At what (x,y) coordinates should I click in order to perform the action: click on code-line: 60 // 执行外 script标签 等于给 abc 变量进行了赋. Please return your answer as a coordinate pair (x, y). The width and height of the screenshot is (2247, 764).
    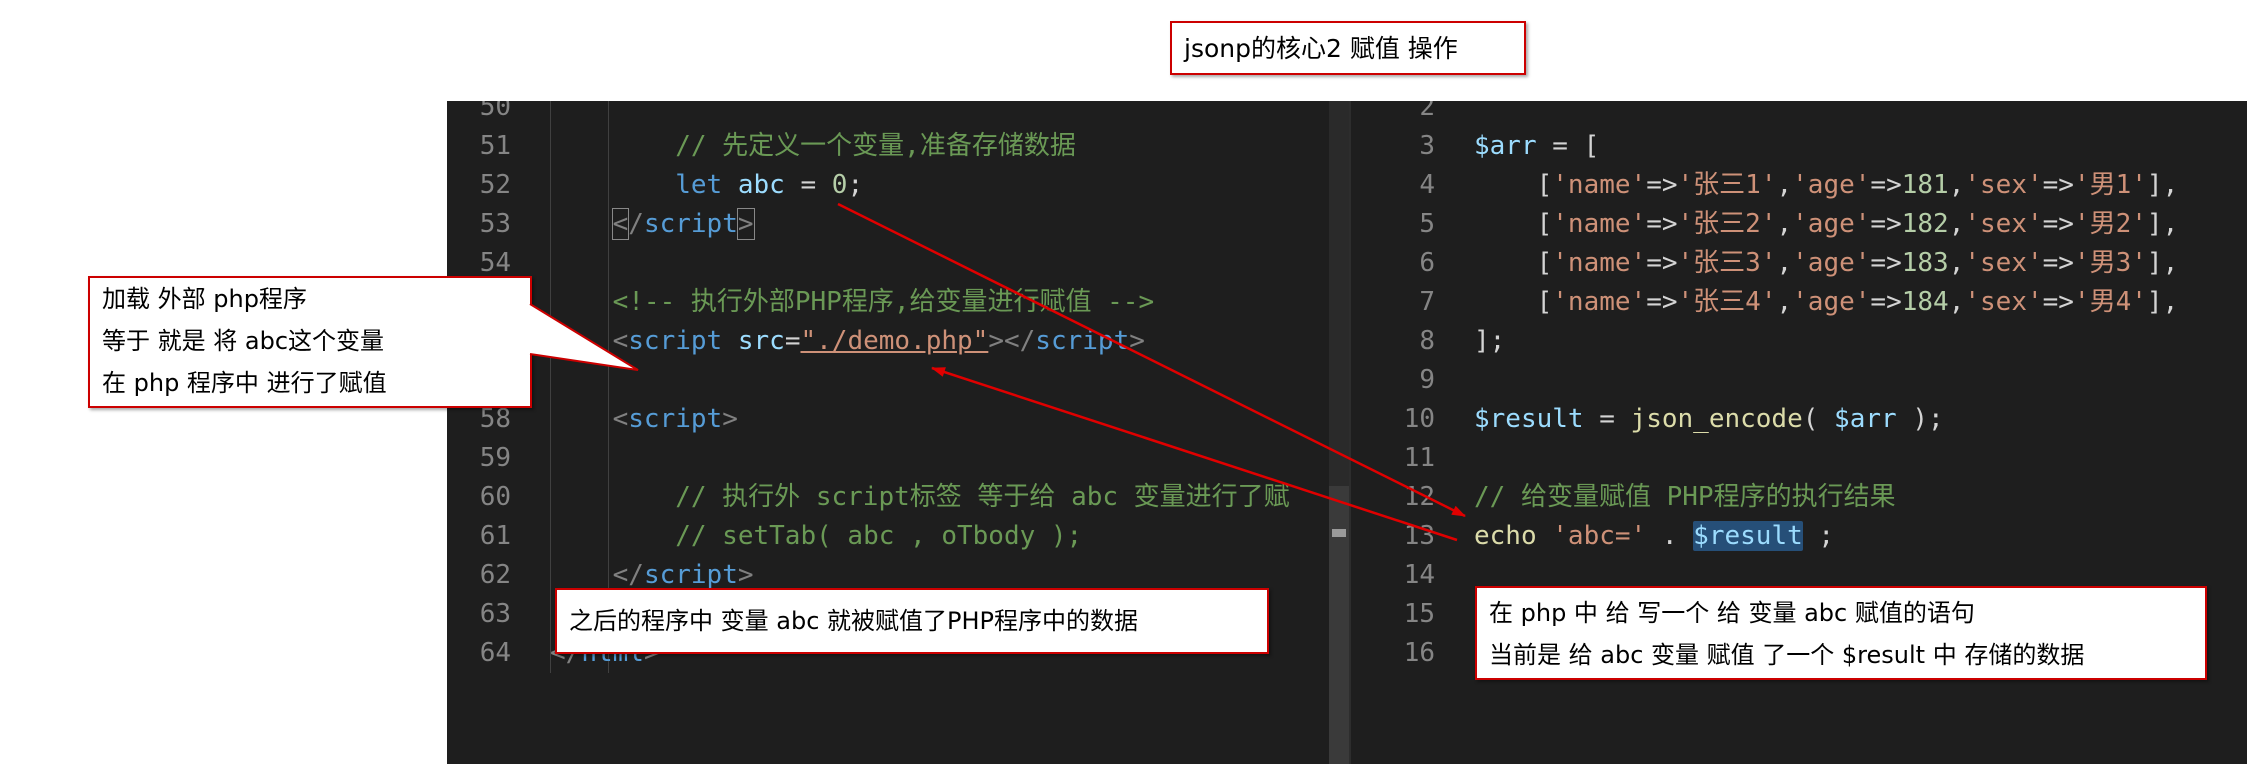
    Looking at the image, I should click on (898, 497).